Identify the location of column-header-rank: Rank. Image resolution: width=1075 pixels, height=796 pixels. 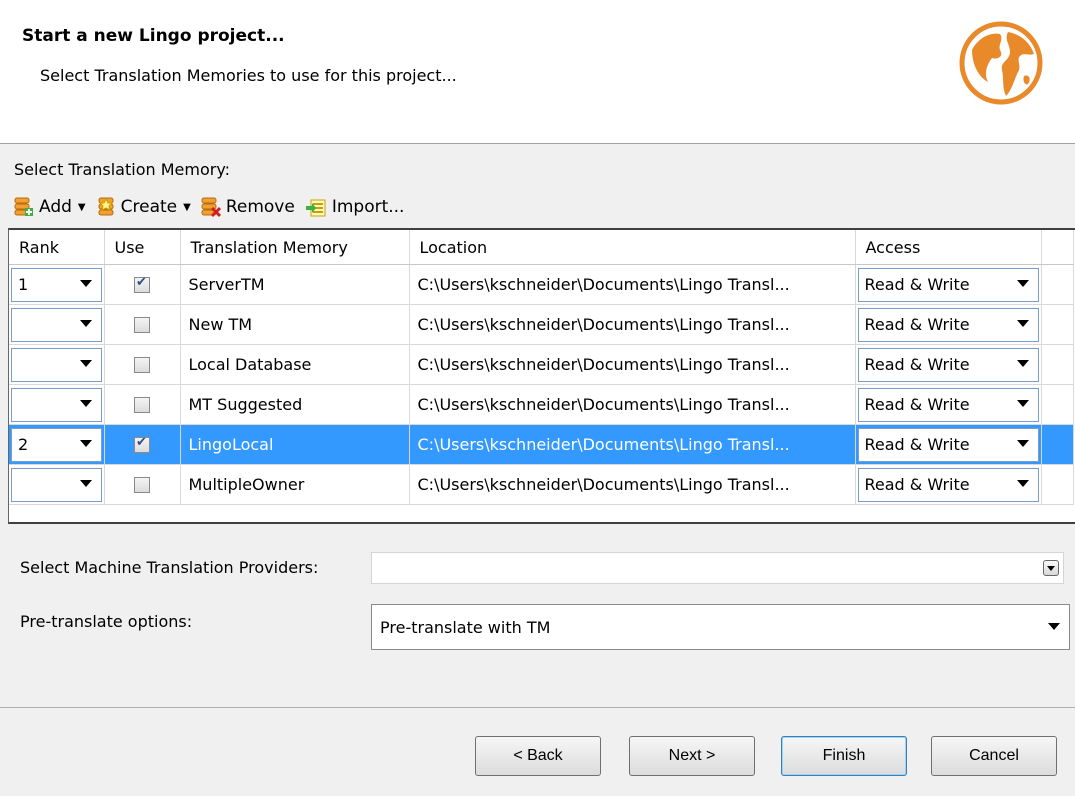
(57, 247).